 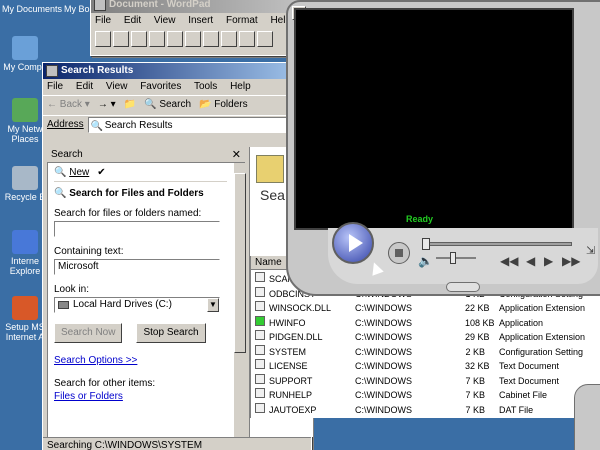 What do you see at coordinates (175, 39) in the screenshot?
I see `print-preview-icon` at bounding box center [175, 39].